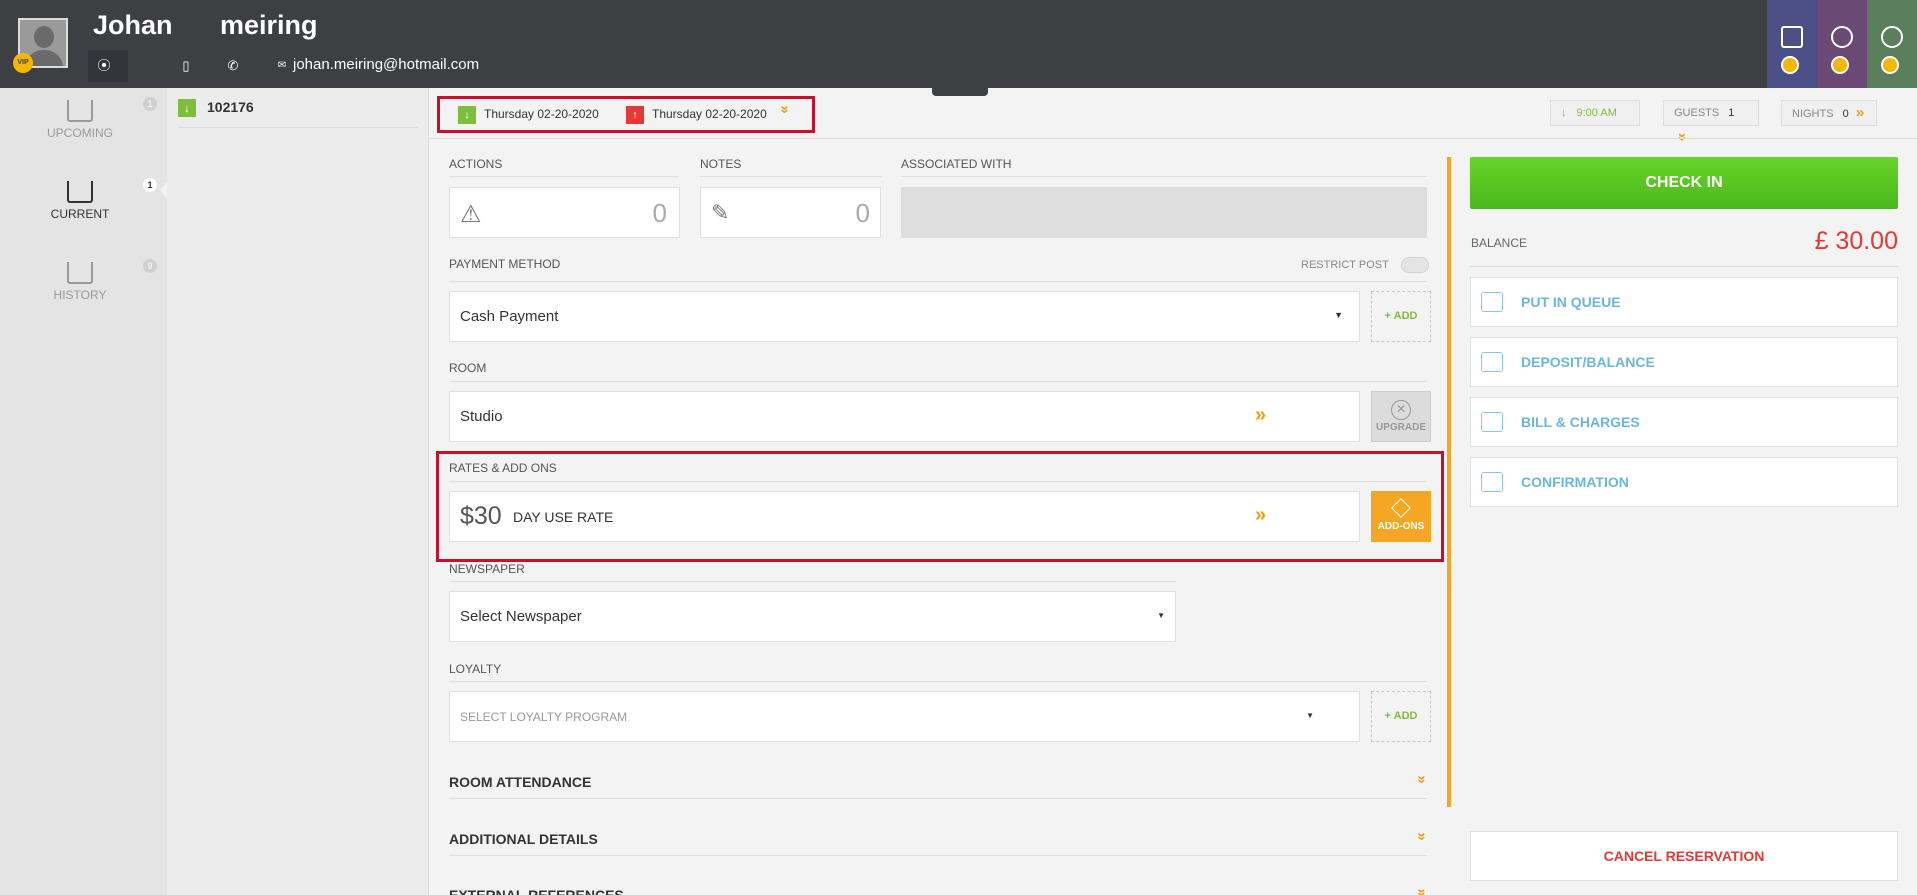  Describe the element at coordinates (1845, 114) in the screenshot. I see `nights-value: 0` at that location.